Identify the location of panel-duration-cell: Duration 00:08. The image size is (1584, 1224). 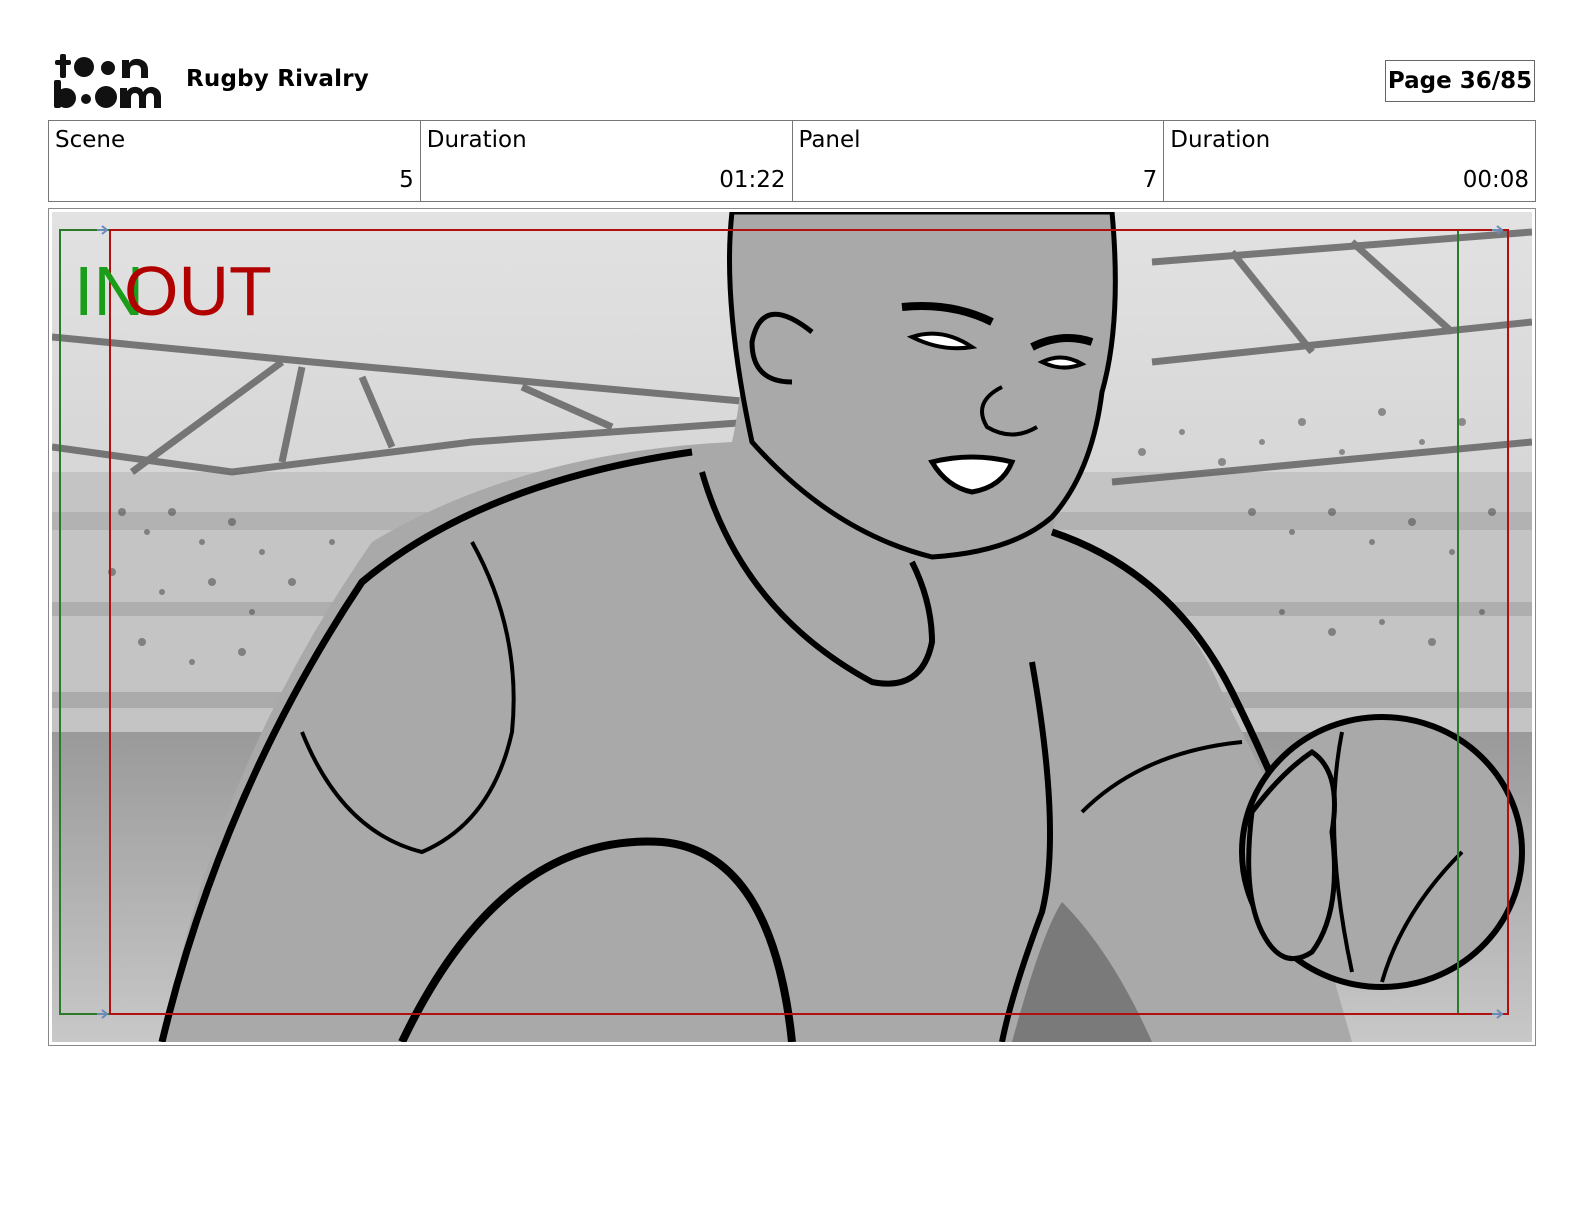
(1349, 161).